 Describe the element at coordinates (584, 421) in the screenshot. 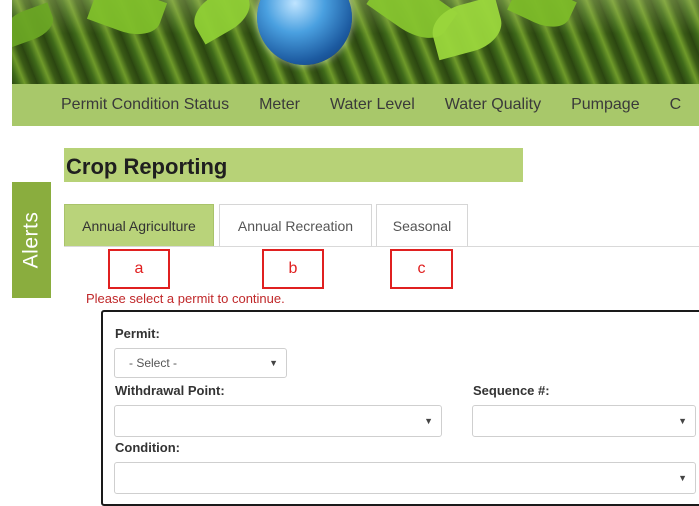

I see `sequence-select: ▼` at that location.